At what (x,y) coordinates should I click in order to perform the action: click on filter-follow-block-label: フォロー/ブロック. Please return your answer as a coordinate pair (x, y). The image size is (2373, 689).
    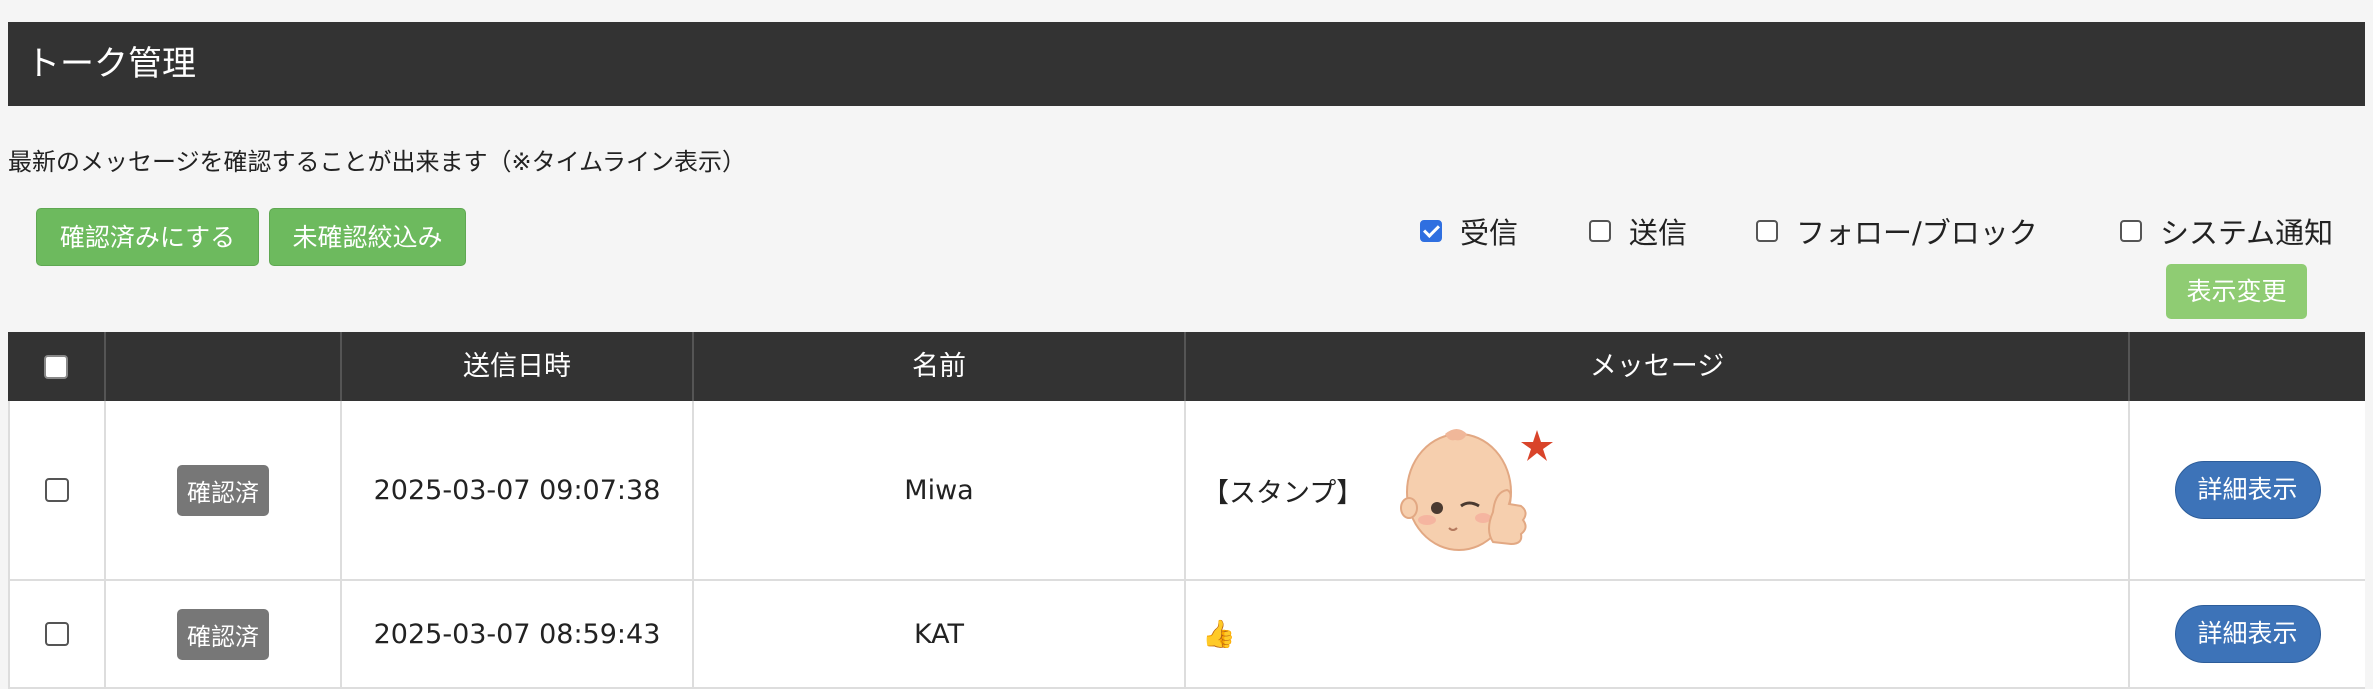
    Looking at the image, I should click on (1917, 233).